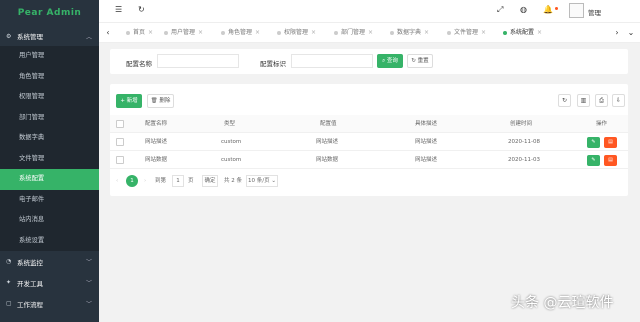 This screenshot has width=640, height=322. What do you see at coordinates (49, 179) in the screenshot?
I see `sidebar-item-config: 系统配置` at bounding box center [49, 179].